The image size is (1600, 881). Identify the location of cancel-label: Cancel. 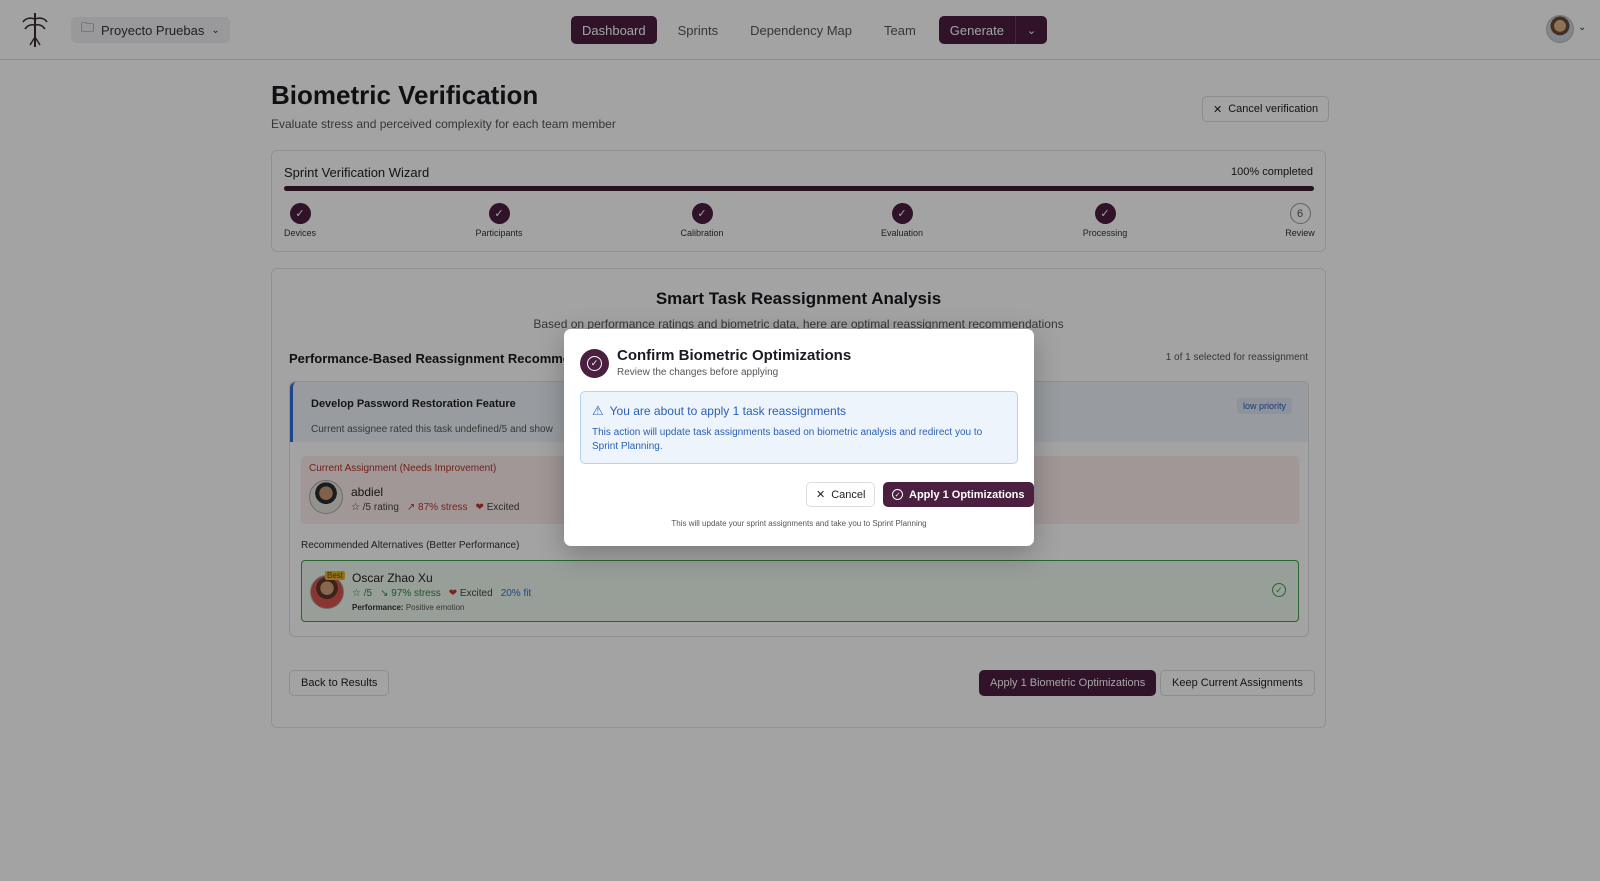
(848, 494).